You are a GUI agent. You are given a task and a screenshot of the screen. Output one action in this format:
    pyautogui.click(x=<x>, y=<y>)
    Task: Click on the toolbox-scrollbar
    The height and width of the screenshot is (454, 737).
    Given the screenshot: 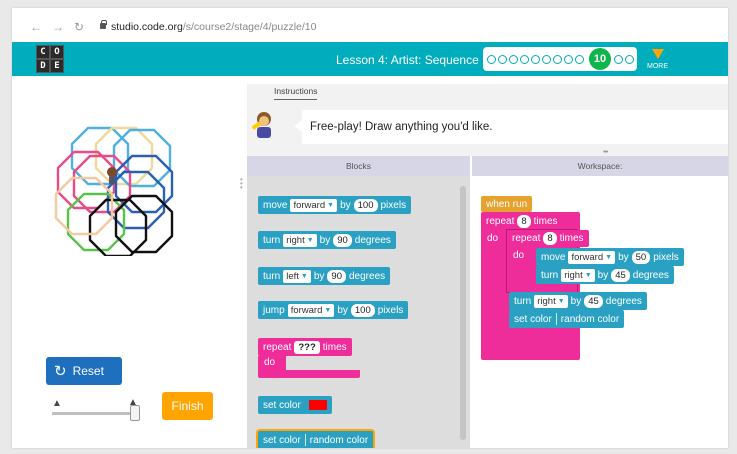 What is the action you would take?
    pyautogui.click(x=463, y=313)
    